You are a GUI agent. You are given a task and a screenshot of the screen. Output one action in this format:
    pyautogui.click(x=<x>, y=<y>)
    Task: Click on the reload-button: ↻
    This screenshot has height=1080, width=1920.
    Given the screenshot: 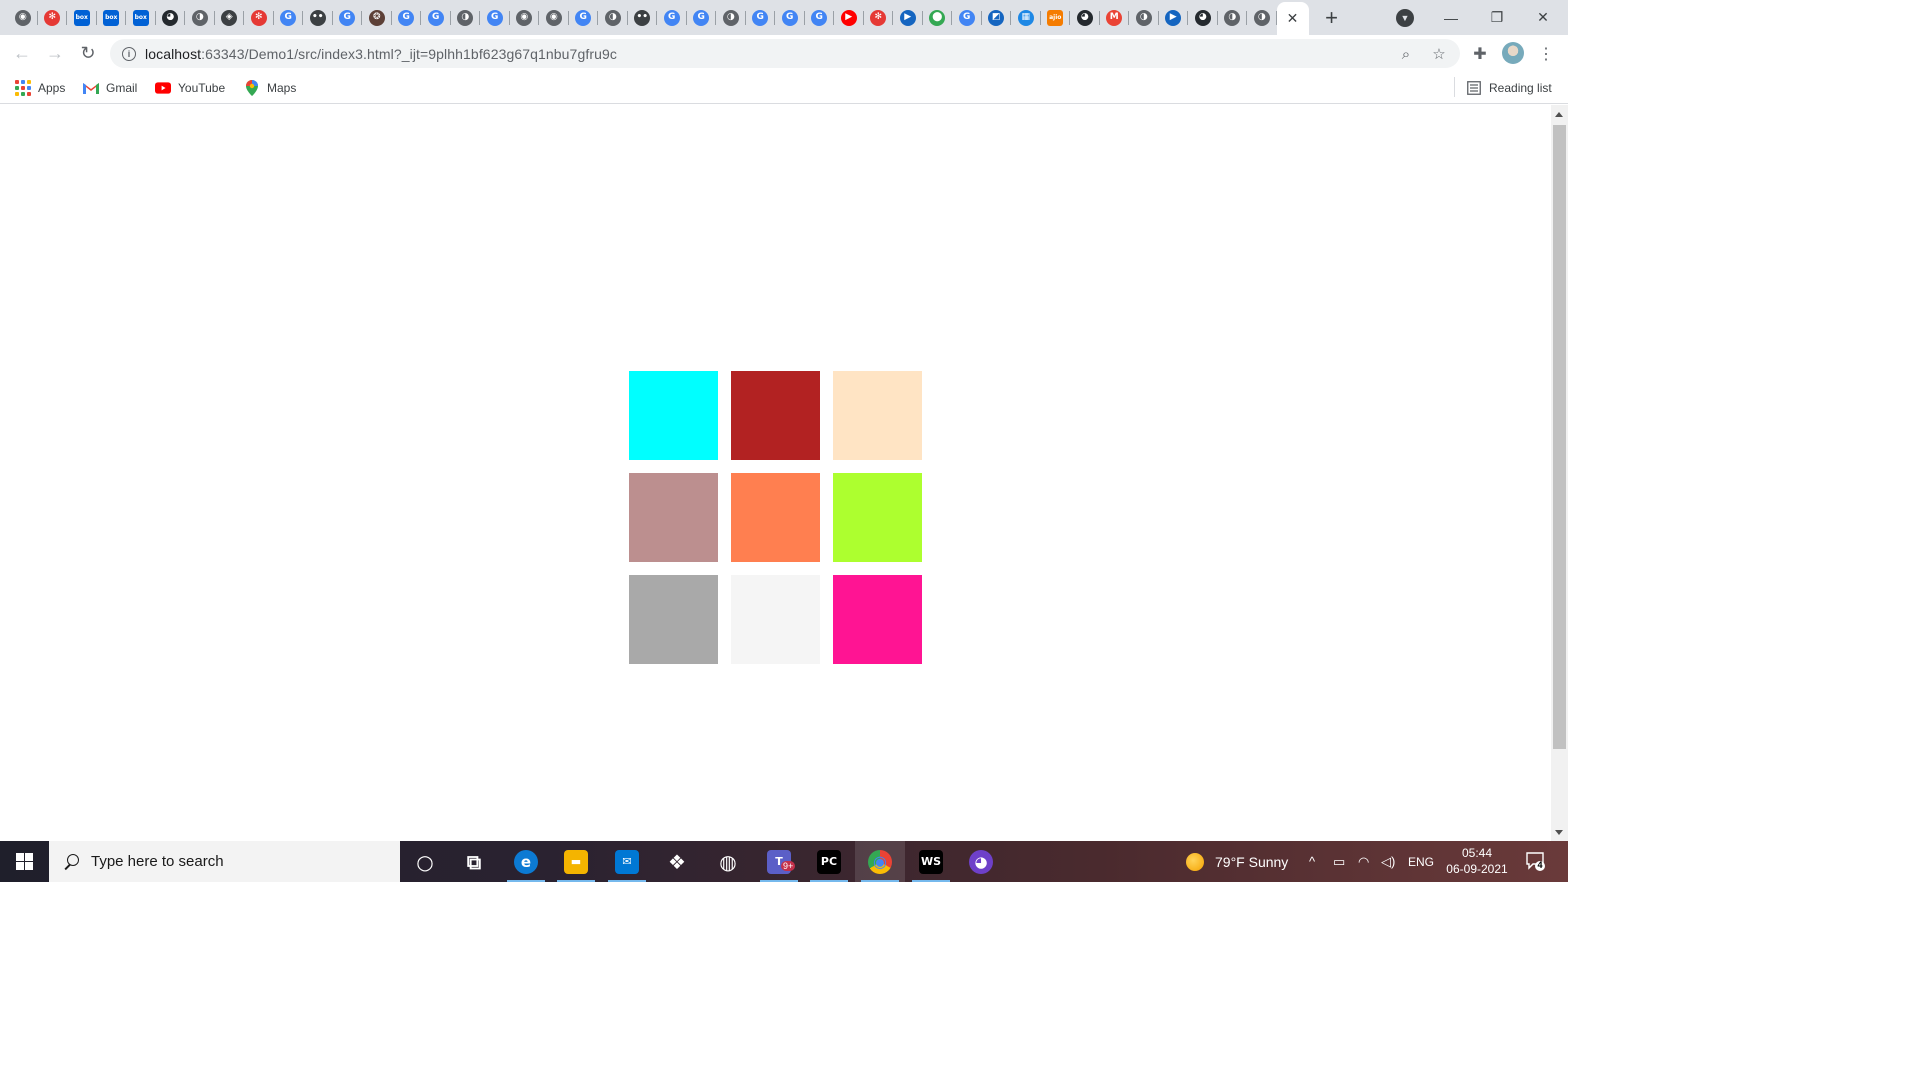 What is the action you would take?
    pyautogui.click(x=88, y=53)
    